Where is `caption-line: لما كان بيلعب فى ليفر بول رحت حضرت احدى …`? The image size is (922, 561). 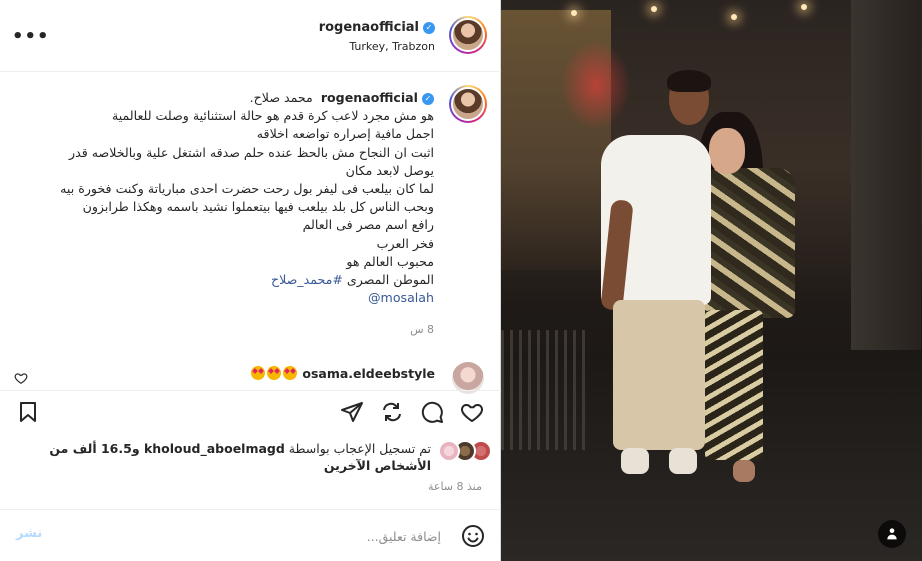
caption-line: لما كان بيلعب فى ليفر بول رحت حضرت احدى … is located at coordinates (247, 189).